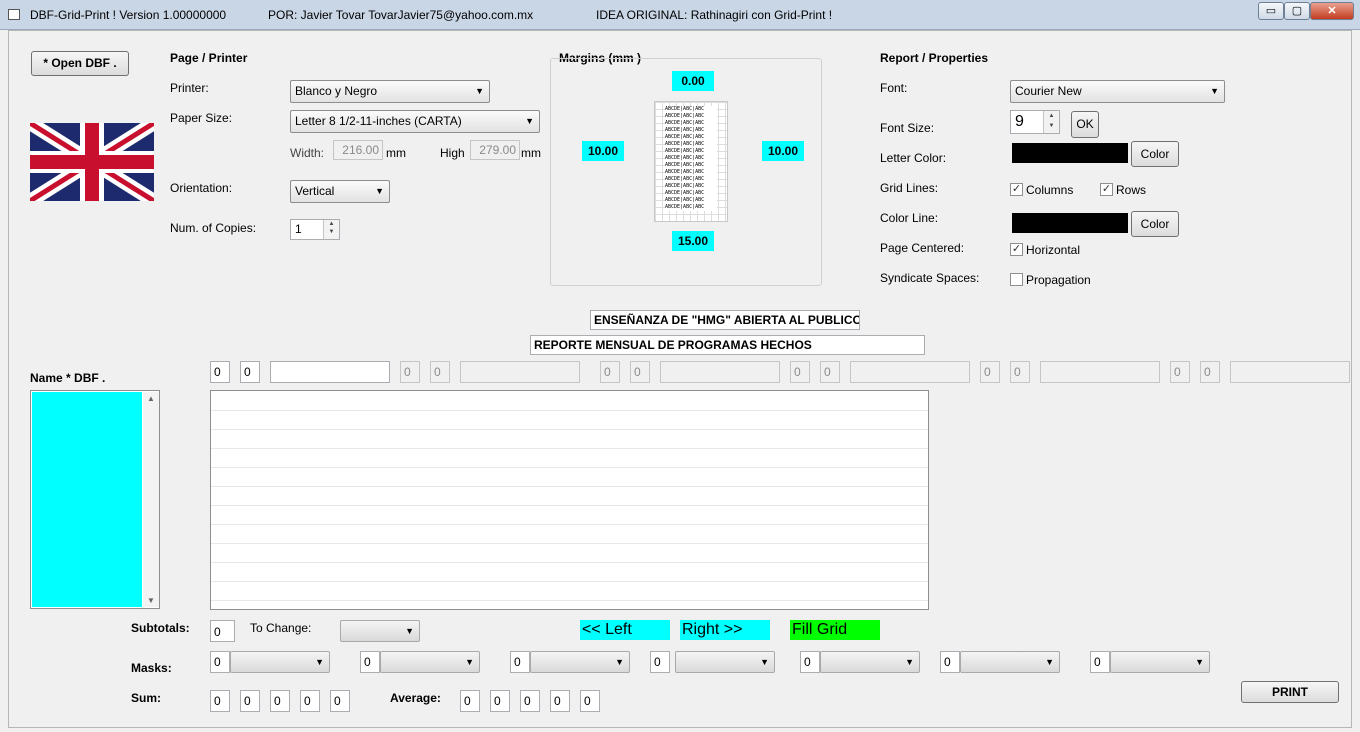 The image size is (1360, 732). I want to click on font-size-stepper: 9 ▲ ▼, so click(1035, 122).